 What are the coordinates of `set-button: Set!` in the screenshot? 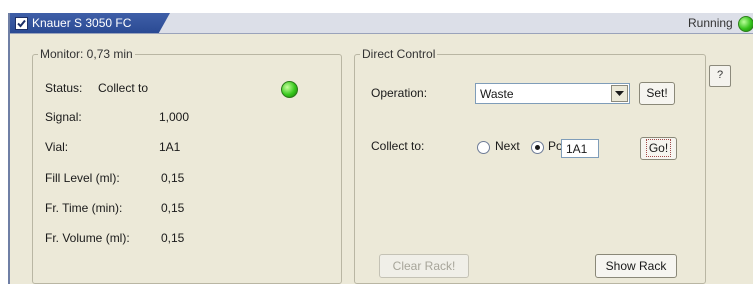 It's located at (657, 93).